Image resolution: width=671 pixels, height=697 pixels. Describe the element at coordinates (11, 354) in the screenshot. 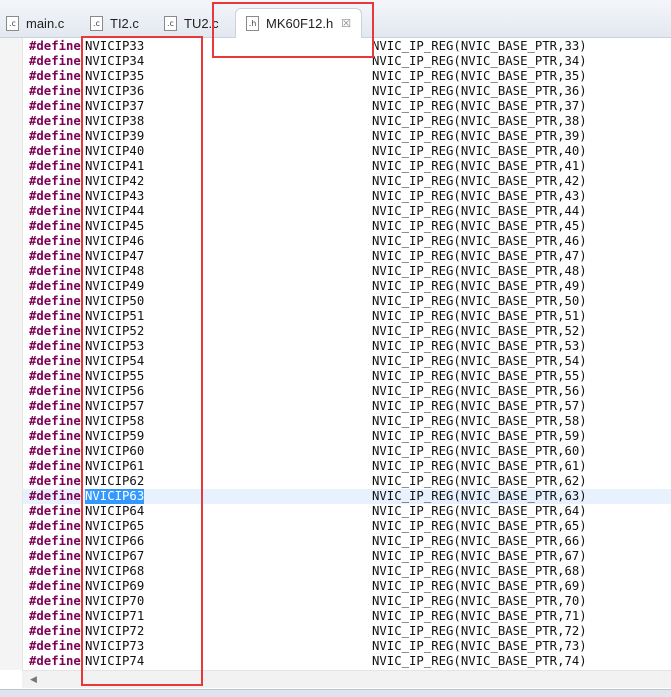

I see `editor-ruler` at that location.